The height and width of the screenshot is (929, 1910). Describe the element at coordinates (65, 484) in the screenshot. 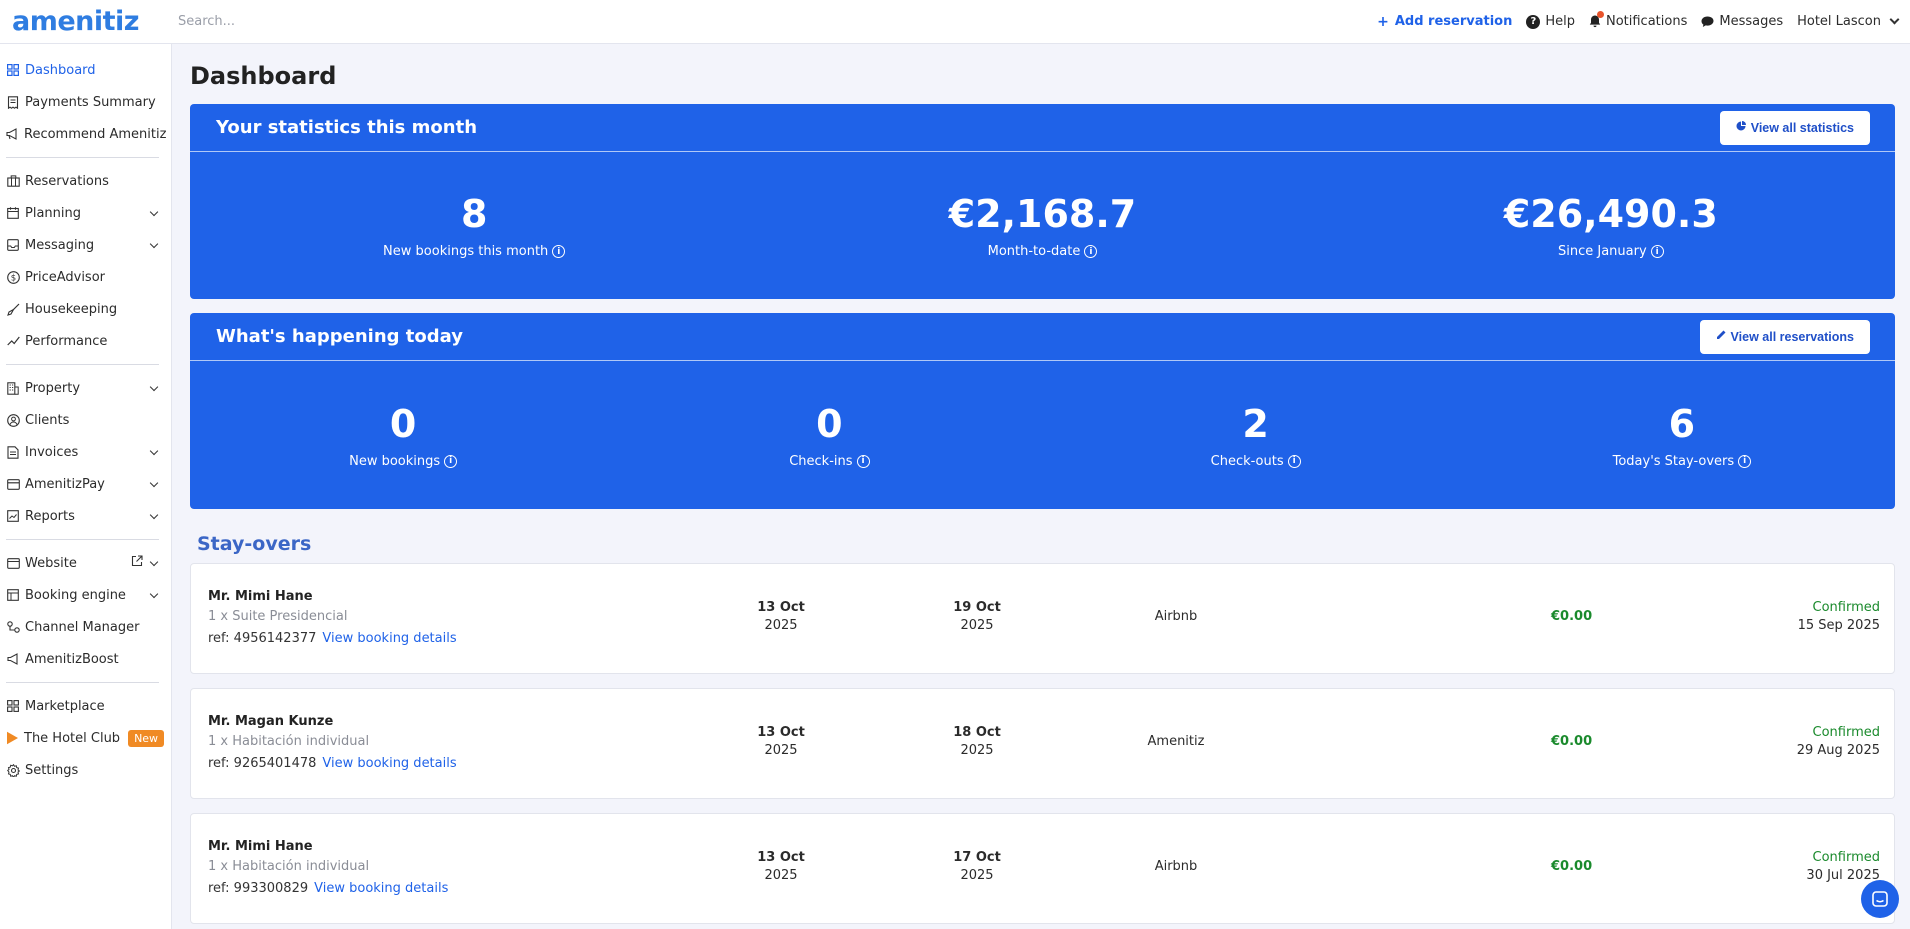

I see `sidebar-item-label: AmenitizPay` at that location.